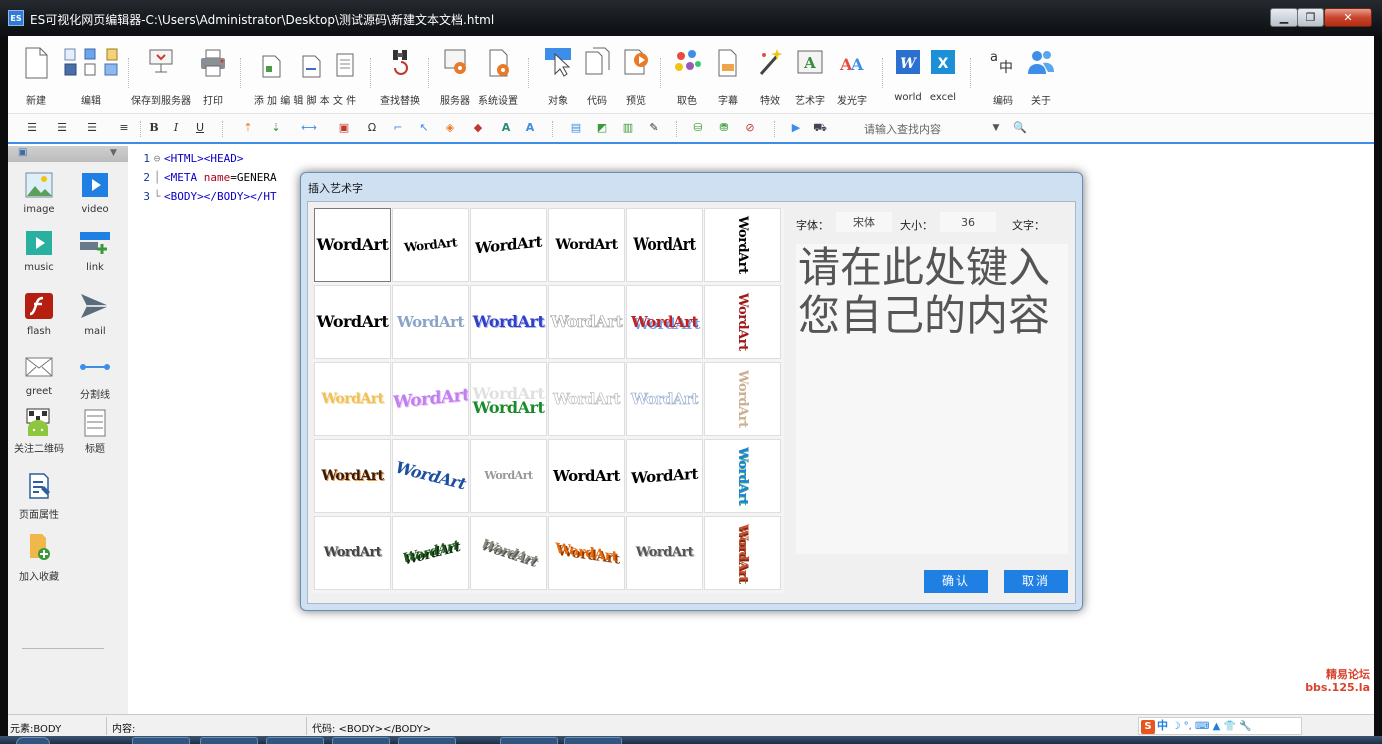 The width and height of the screenshot is (1382, 744). I want to click on search-input, so click(927, 129).